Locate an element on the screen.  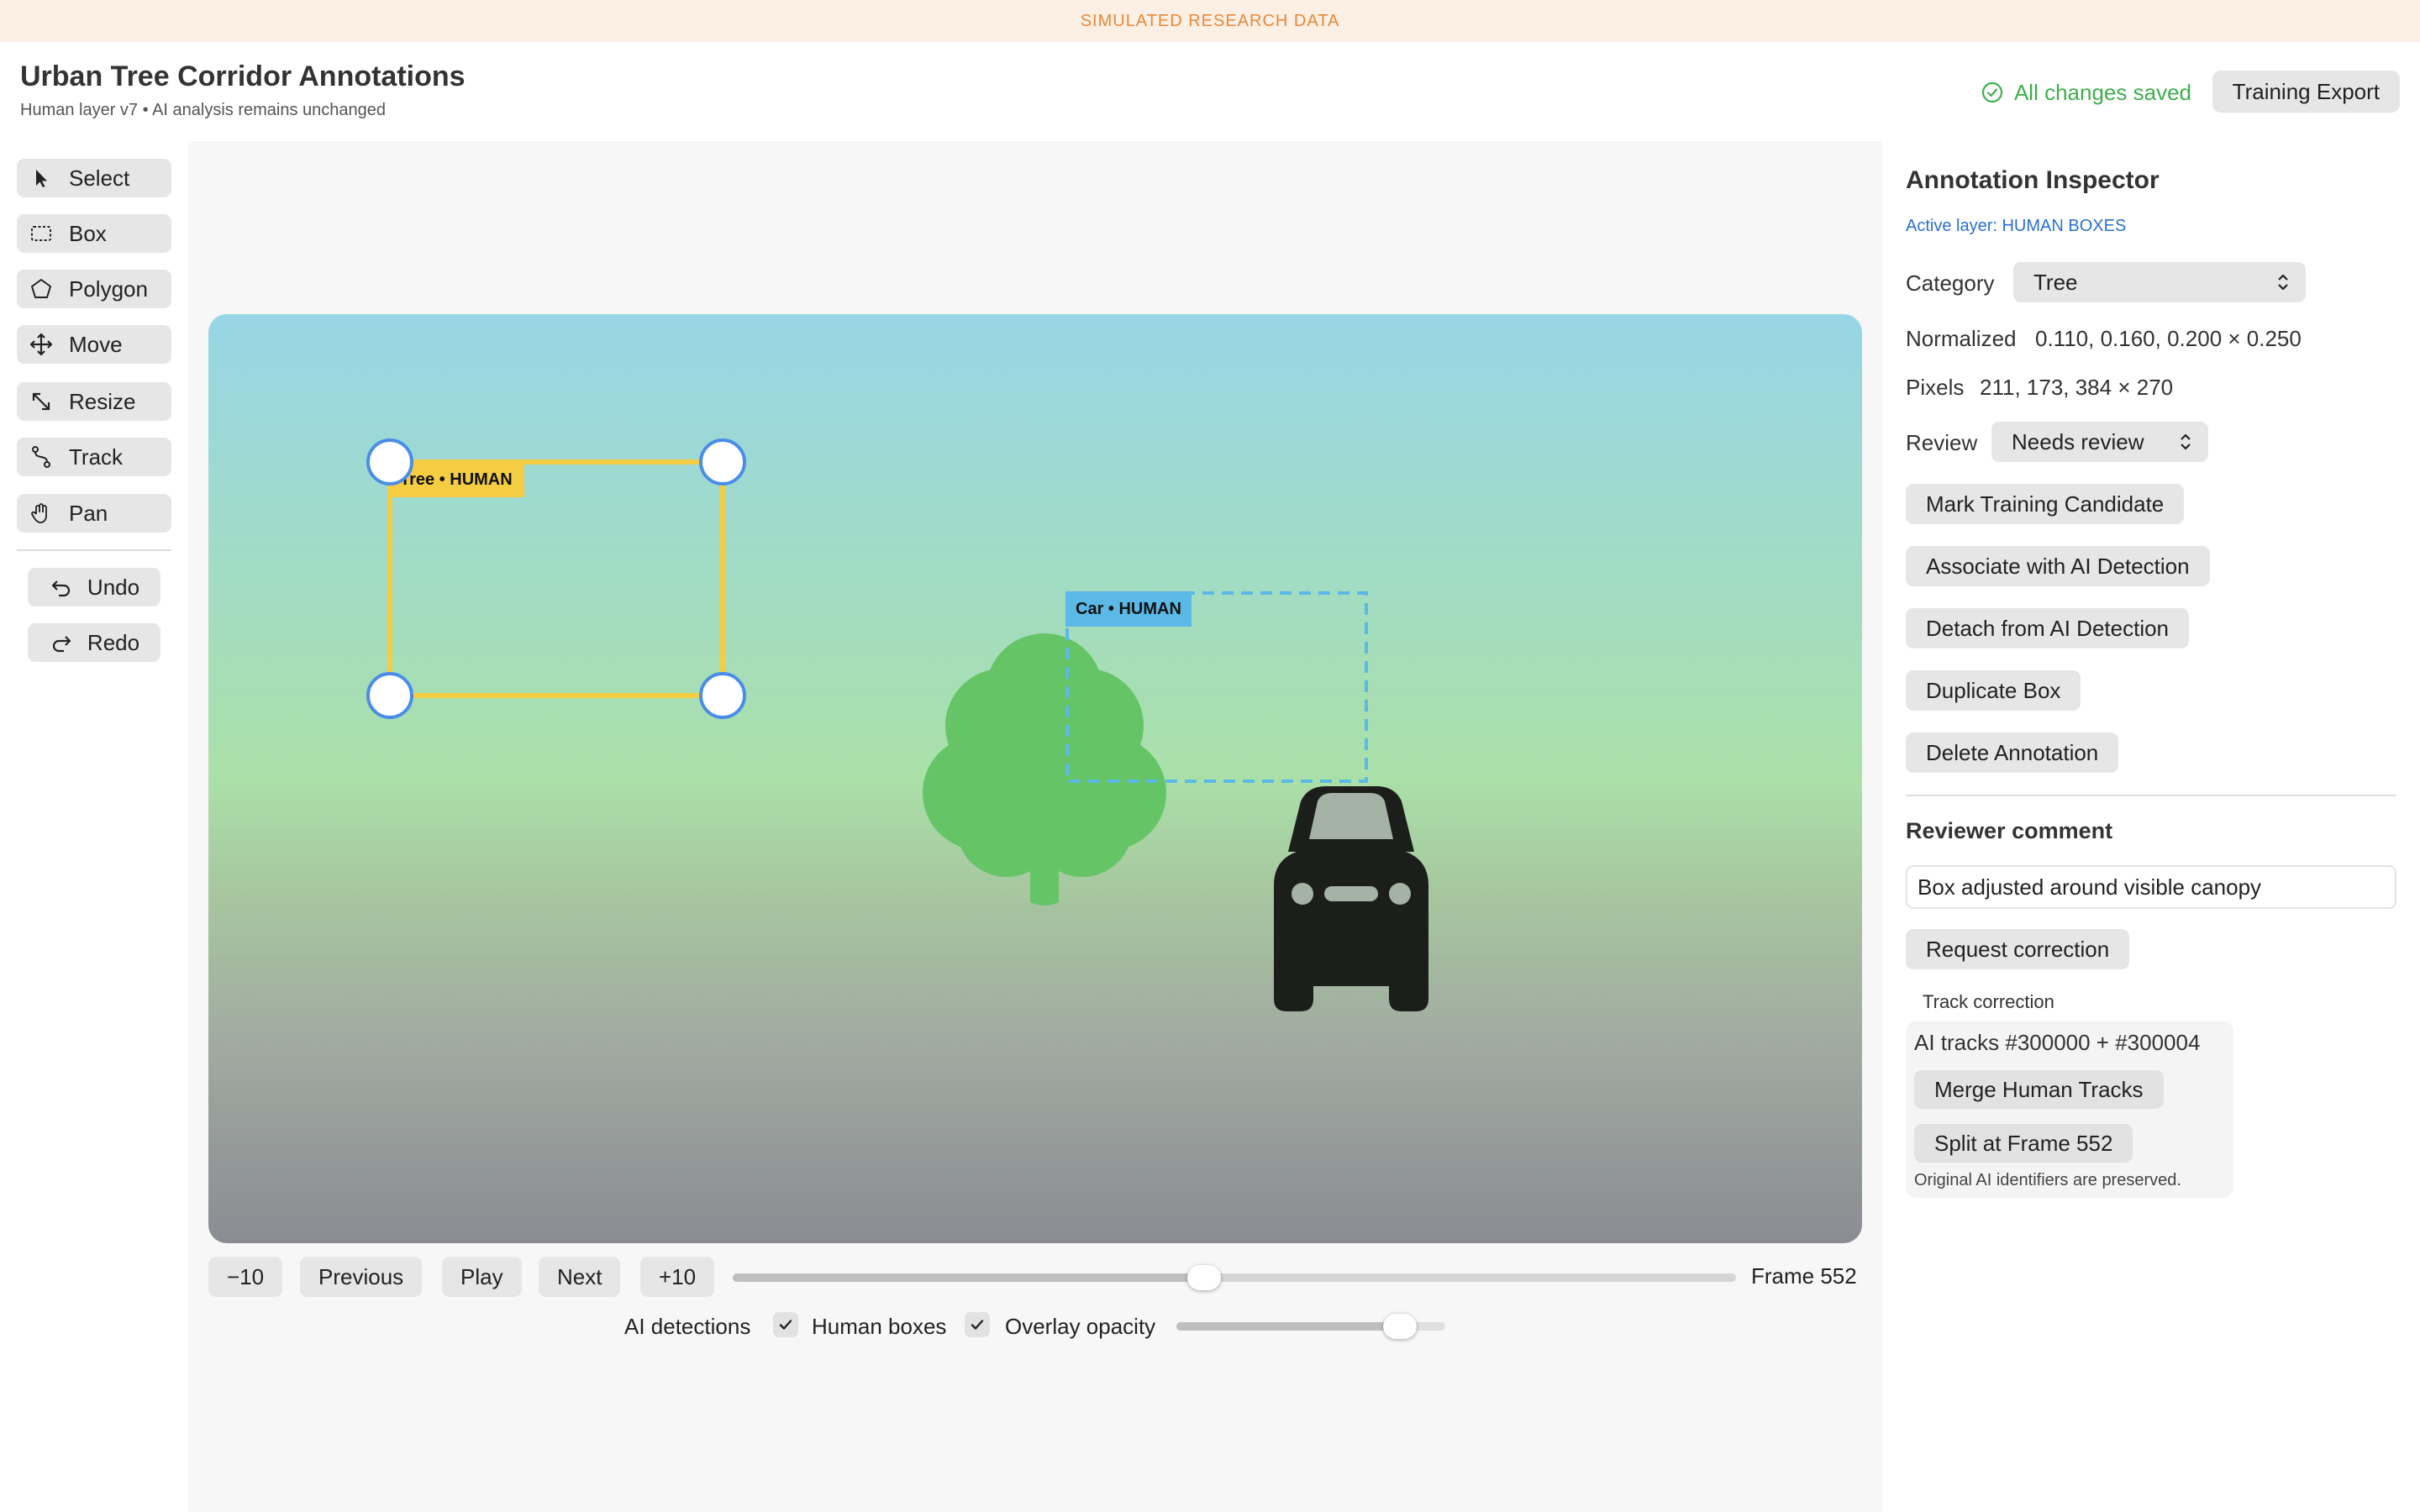
undo-button: Undo is located at coordinates (94, 587).